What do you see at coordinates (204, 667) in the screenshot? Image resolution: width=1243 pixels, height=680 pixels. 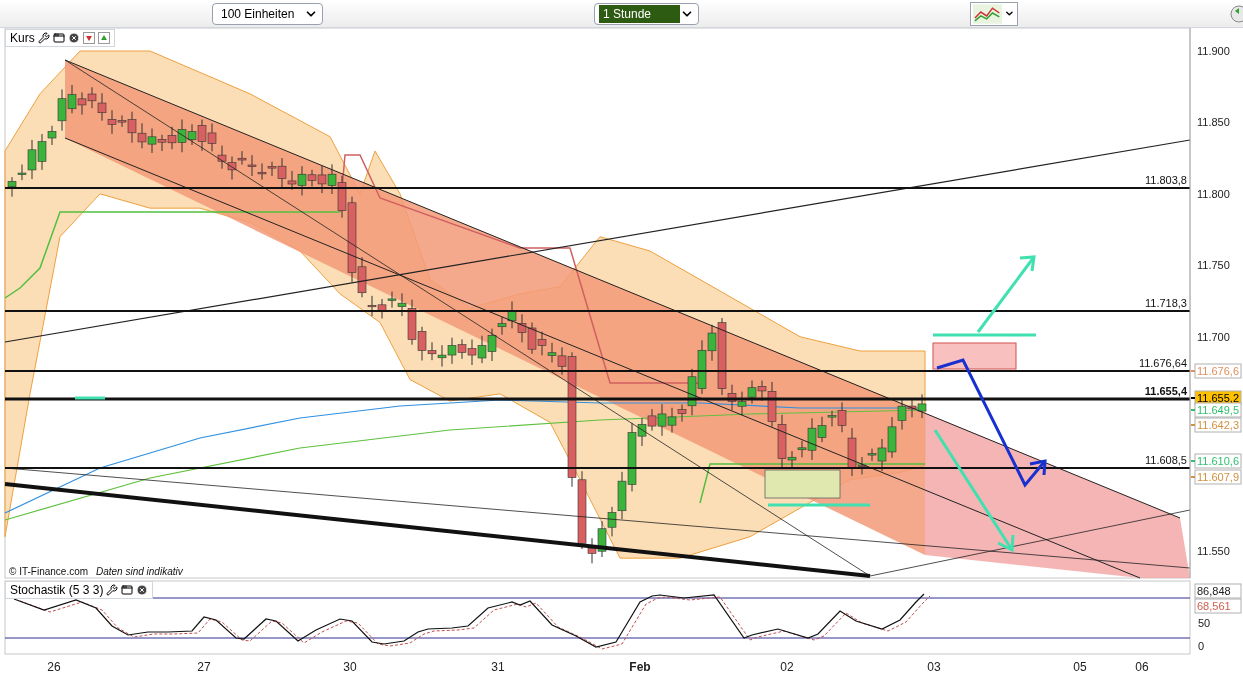 I see `x-axis-label: 27` at bounding box center [204, 667].